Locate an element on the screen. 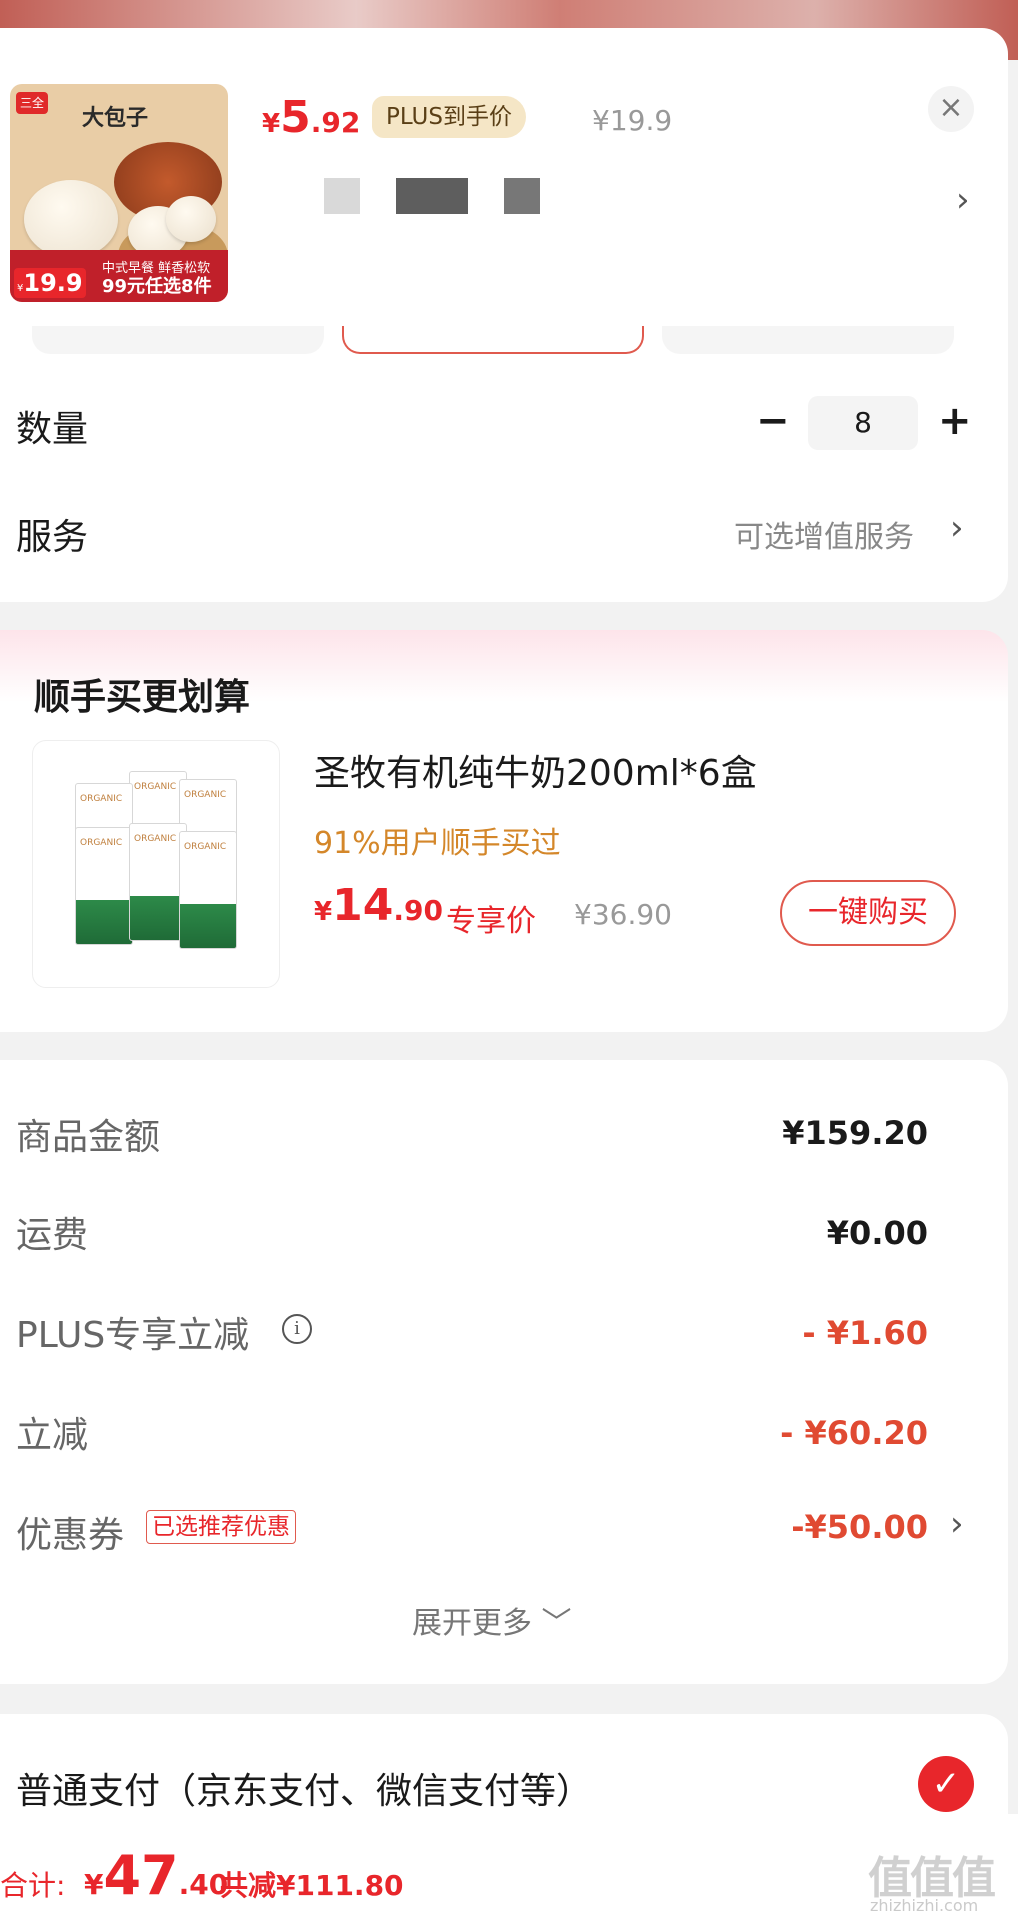 The width and height of the screenshot is (1018, 1927). close-button: × is located at coordinates (951, 109).